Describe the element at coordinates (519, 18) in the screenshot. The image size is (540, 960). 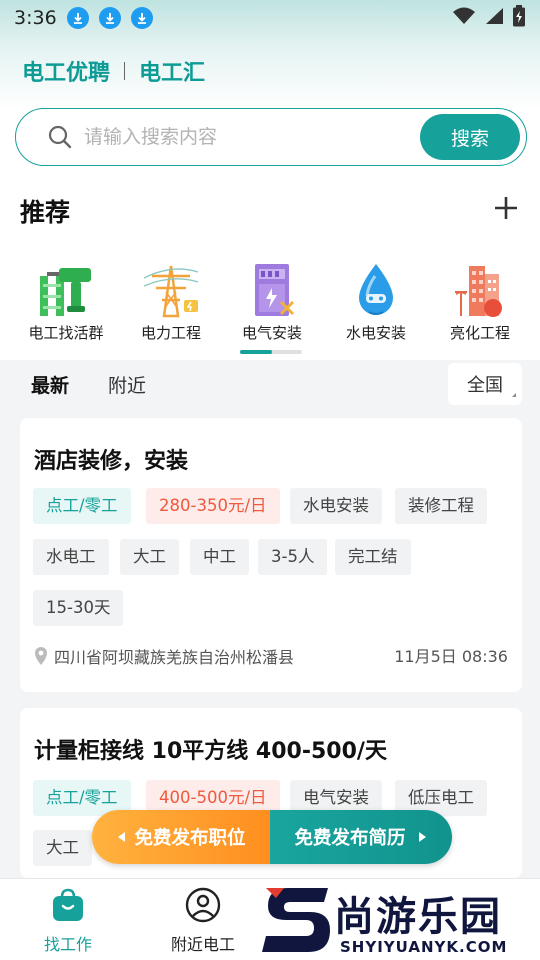
I see `battery-icon` at that location.